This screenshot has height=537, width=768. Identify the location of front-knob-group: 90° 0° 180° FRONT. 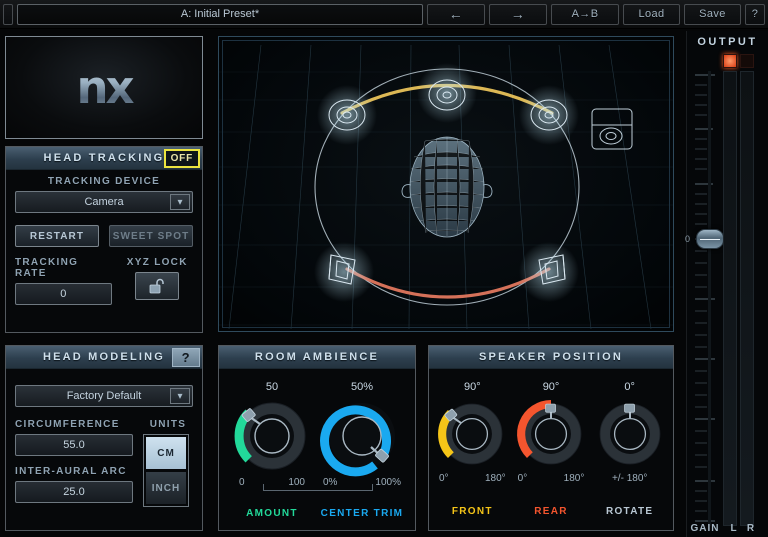
(472, 449).